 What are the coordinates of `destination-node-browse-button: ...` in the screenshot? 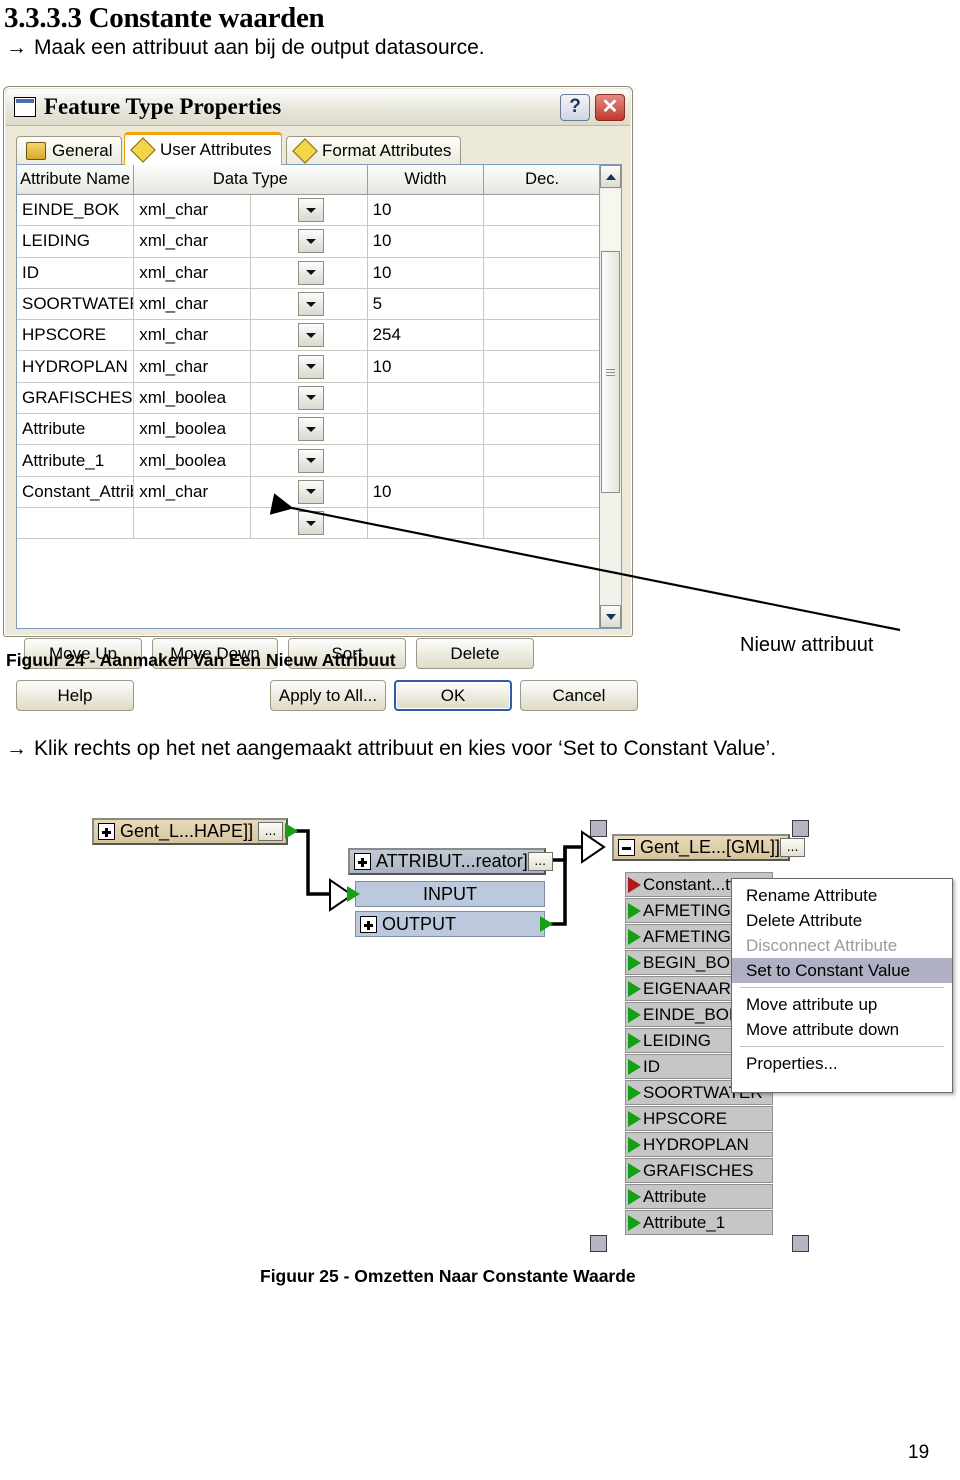 It's located at (793, 847).